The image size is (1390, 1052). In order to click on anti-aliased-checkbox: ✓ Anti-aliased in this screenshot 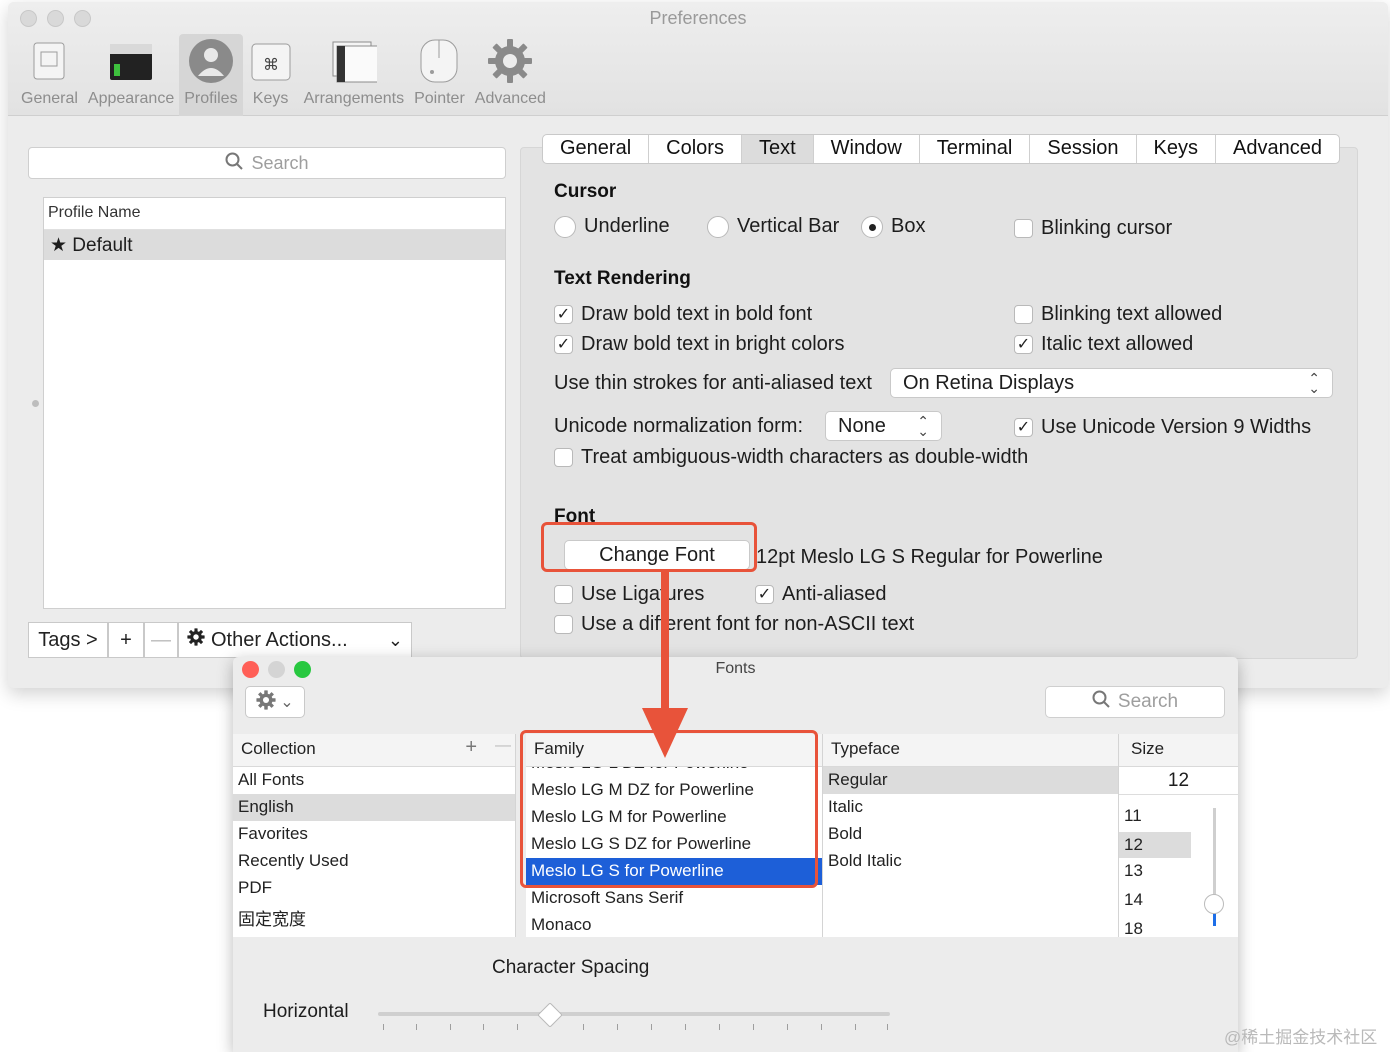, I will do `click(821, 594)`.